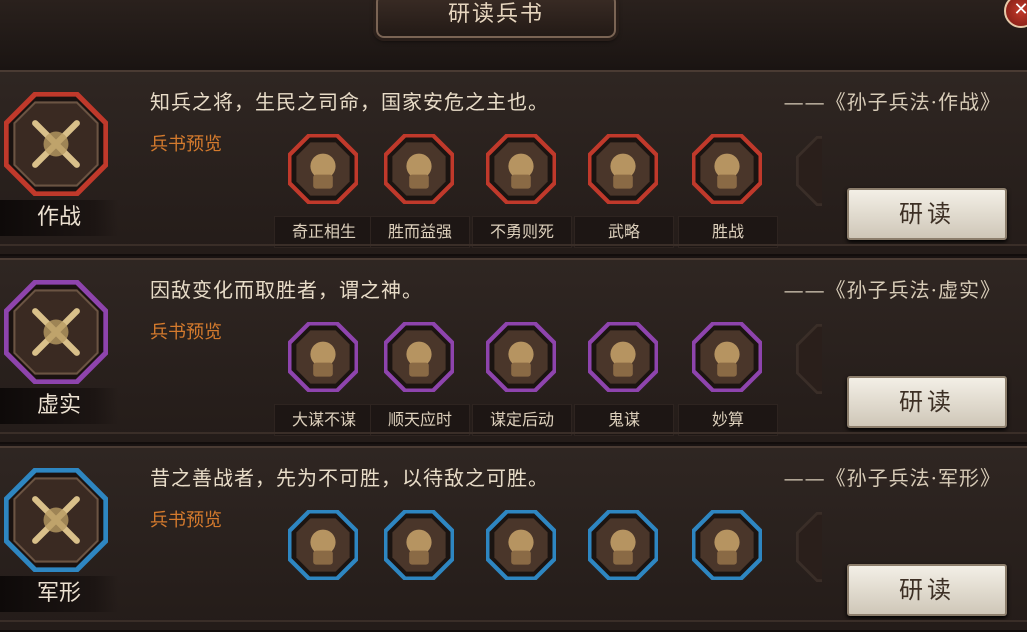 This screenshot has width=1027, height=632. Describe the element at coordinates (419, 169) in the screenshot. I see `general-icon` at that location.